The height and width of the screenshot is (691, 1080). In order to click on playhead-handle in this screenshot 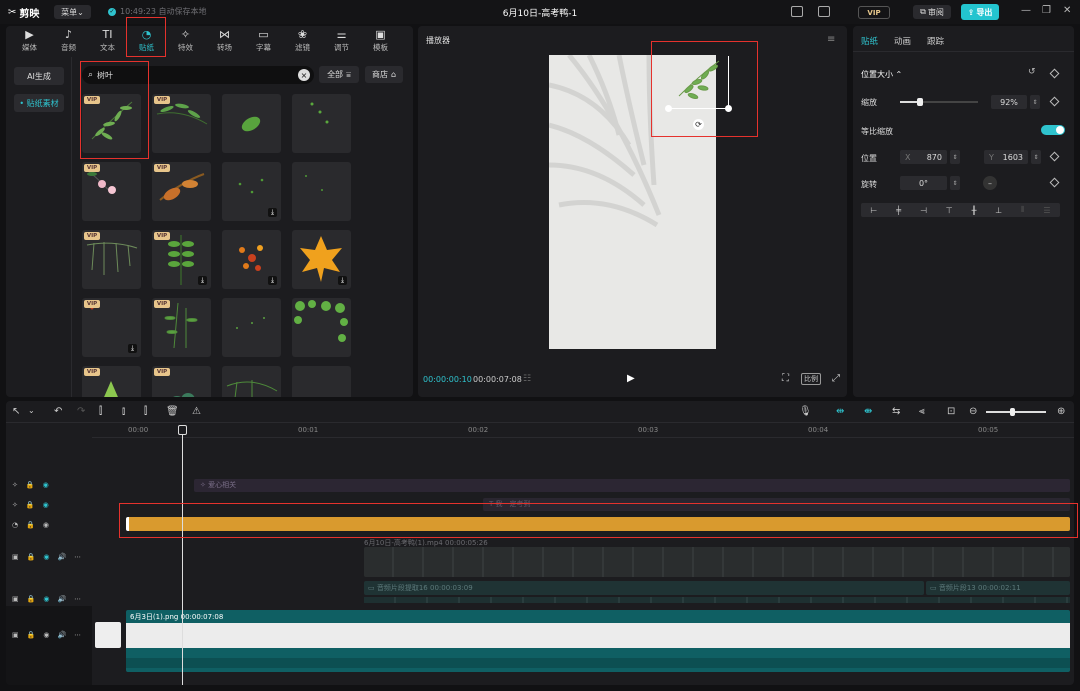, I will do `click(182, 430)`.